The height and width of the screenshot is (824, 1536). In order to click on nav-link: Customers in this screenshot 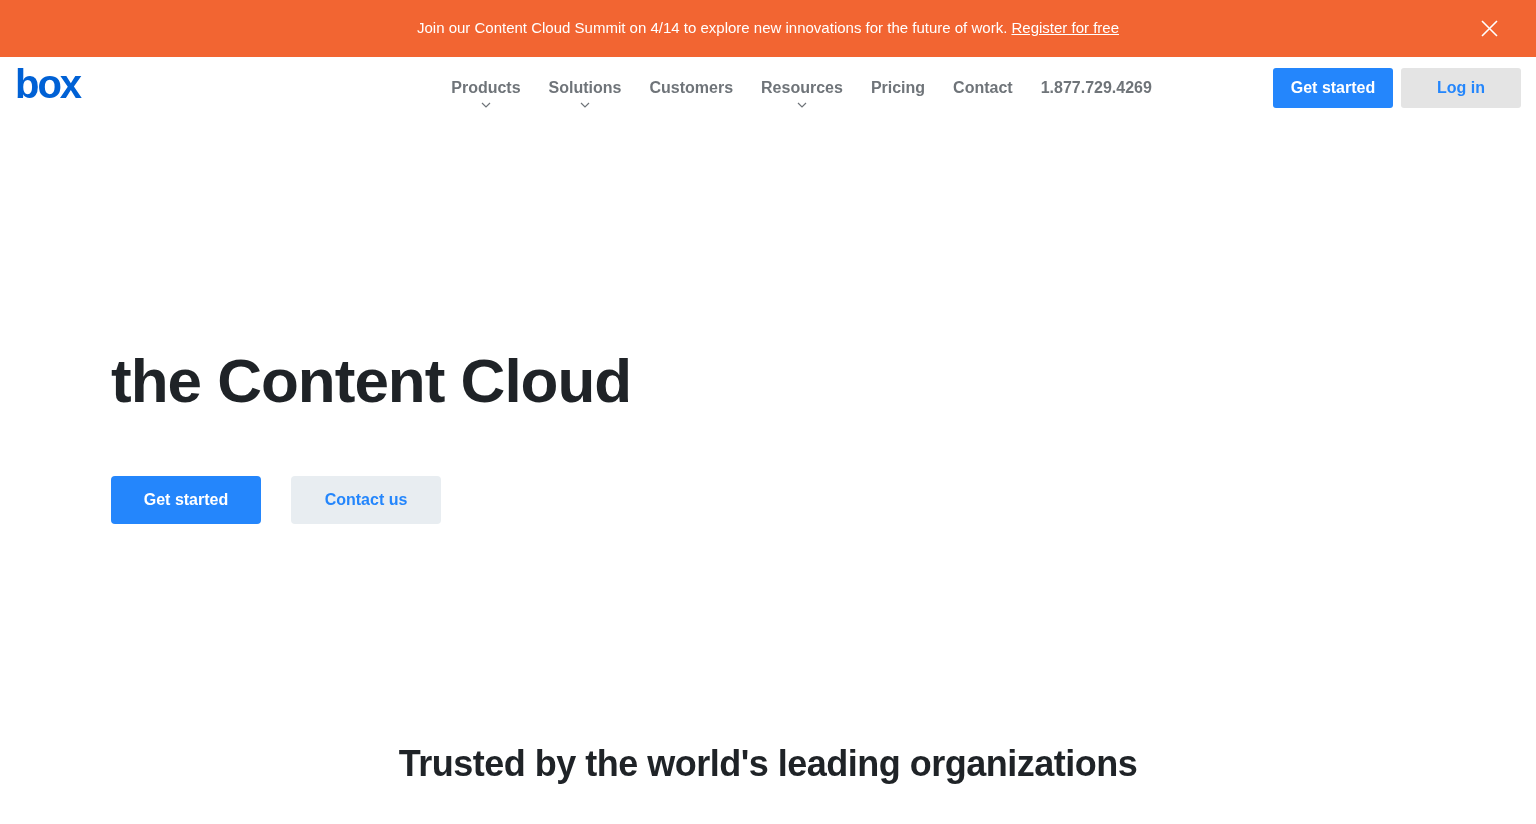, I will do `click(691, 88)`.